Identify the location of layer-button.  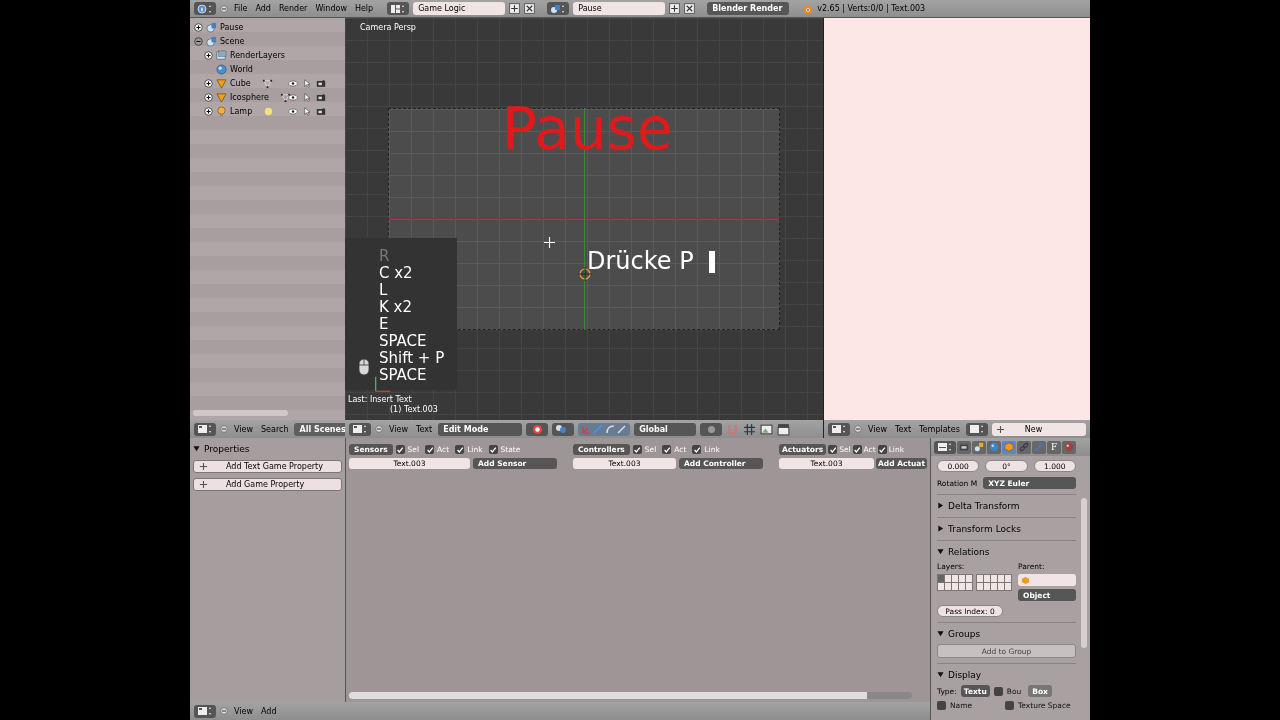
(711, 429).